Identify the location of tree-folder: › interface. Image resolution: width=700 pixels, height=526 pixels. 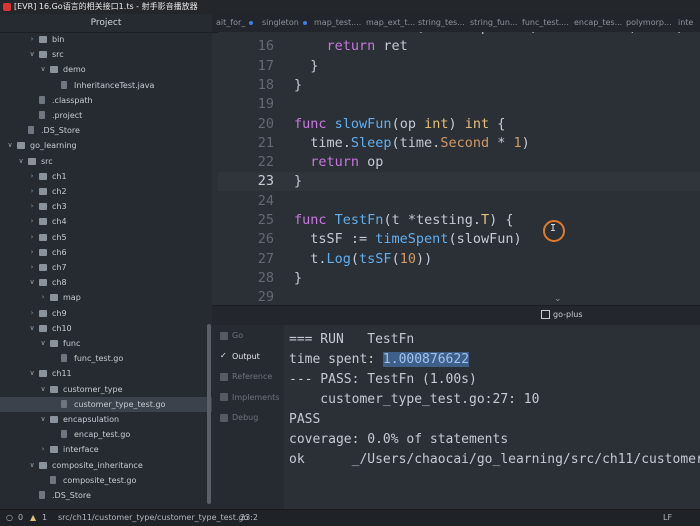
(106, 449).